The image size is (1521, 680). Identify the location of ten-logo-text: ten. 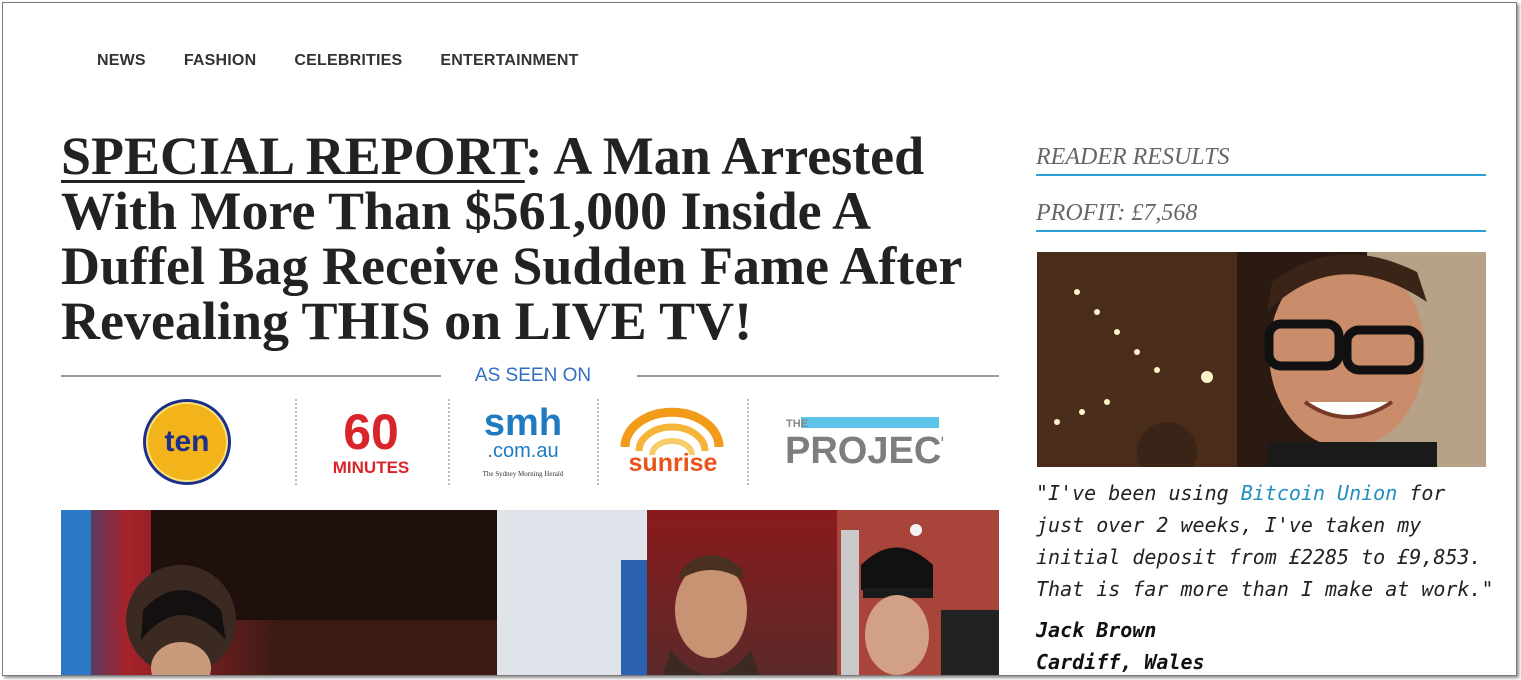
(187, 441).